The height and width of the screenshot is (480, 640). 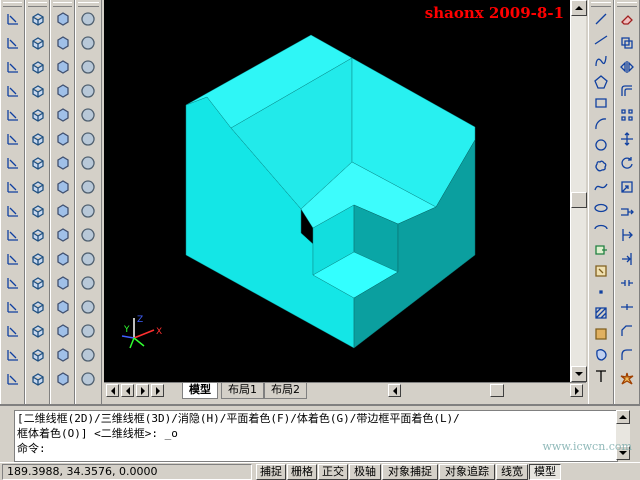 I want to click on last-tab-button, so click(x=157, y=390).